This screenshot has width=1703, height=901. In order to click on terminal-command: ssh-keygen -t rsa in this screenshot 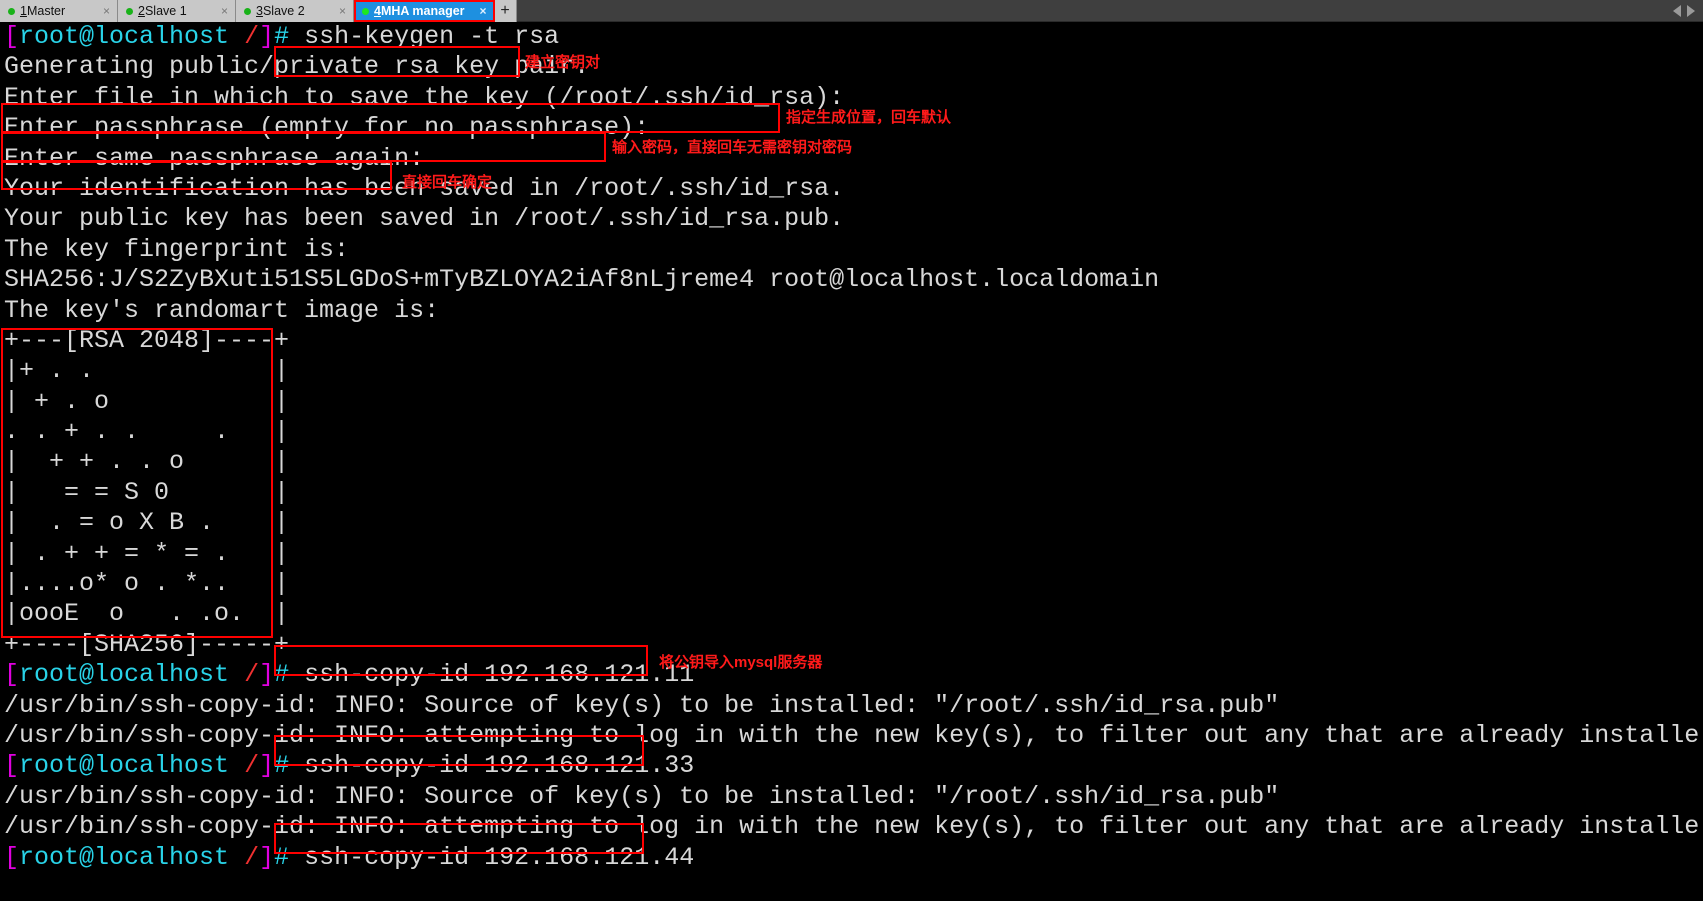, I will do `click(431, 36)`.